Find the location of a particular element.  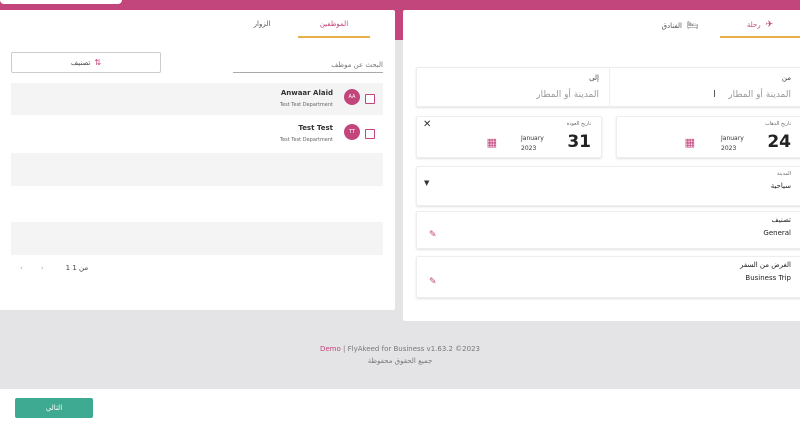

employees-tabs: الزوار الموظفين is located at coordinates (298, 26).